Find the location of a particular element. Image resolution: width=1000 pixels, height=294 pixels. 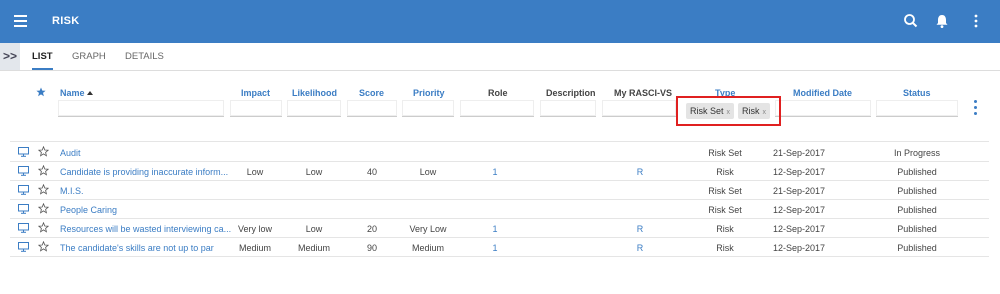

score-cell: 90 is located at coordinates (371, 248).